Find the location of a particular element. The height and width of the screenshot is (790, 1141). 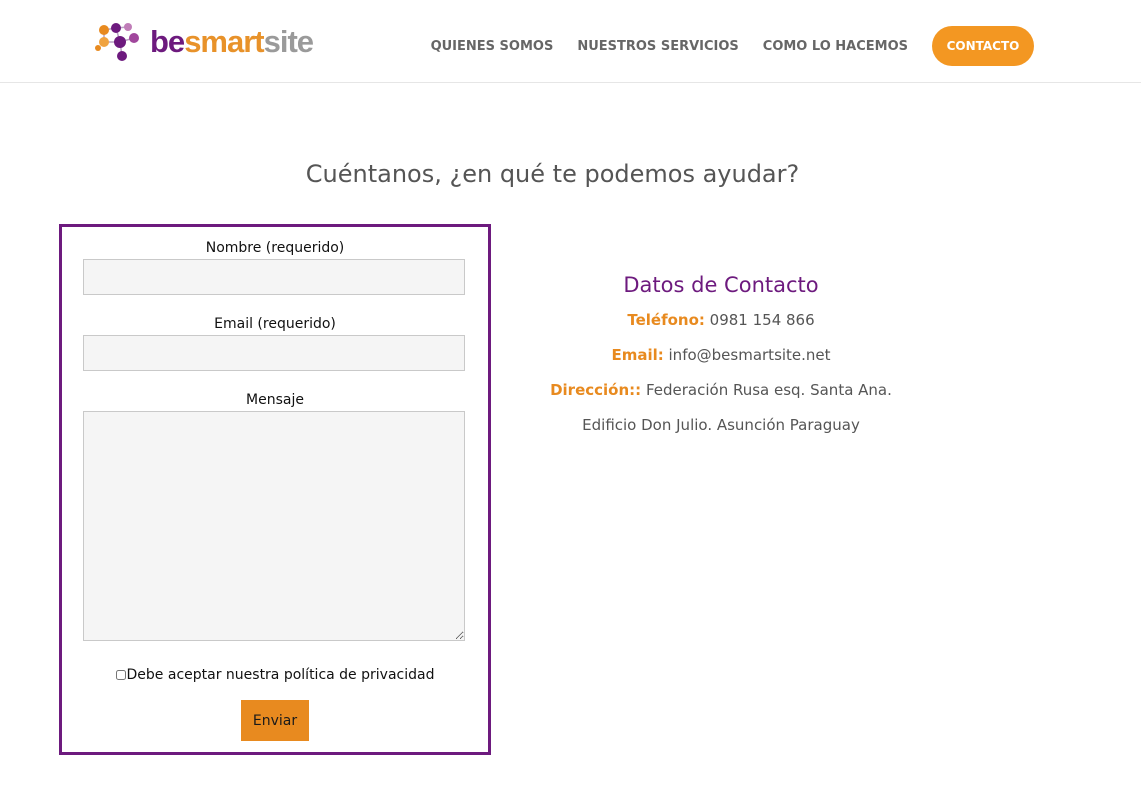

name-label: Nombre (requerido) is located at coordinates (275, 248).